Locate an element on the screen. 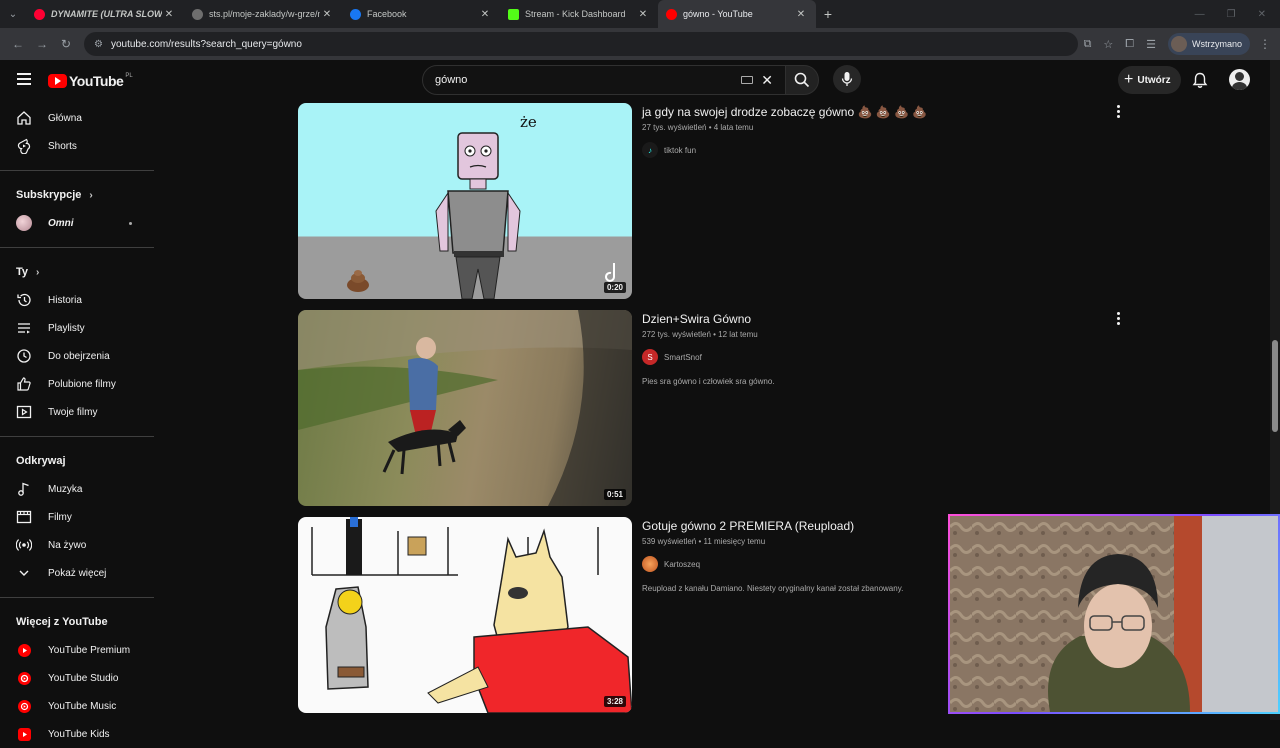  subscriptions-heading: Subskrypcje › is located at coordinates (79, 195).